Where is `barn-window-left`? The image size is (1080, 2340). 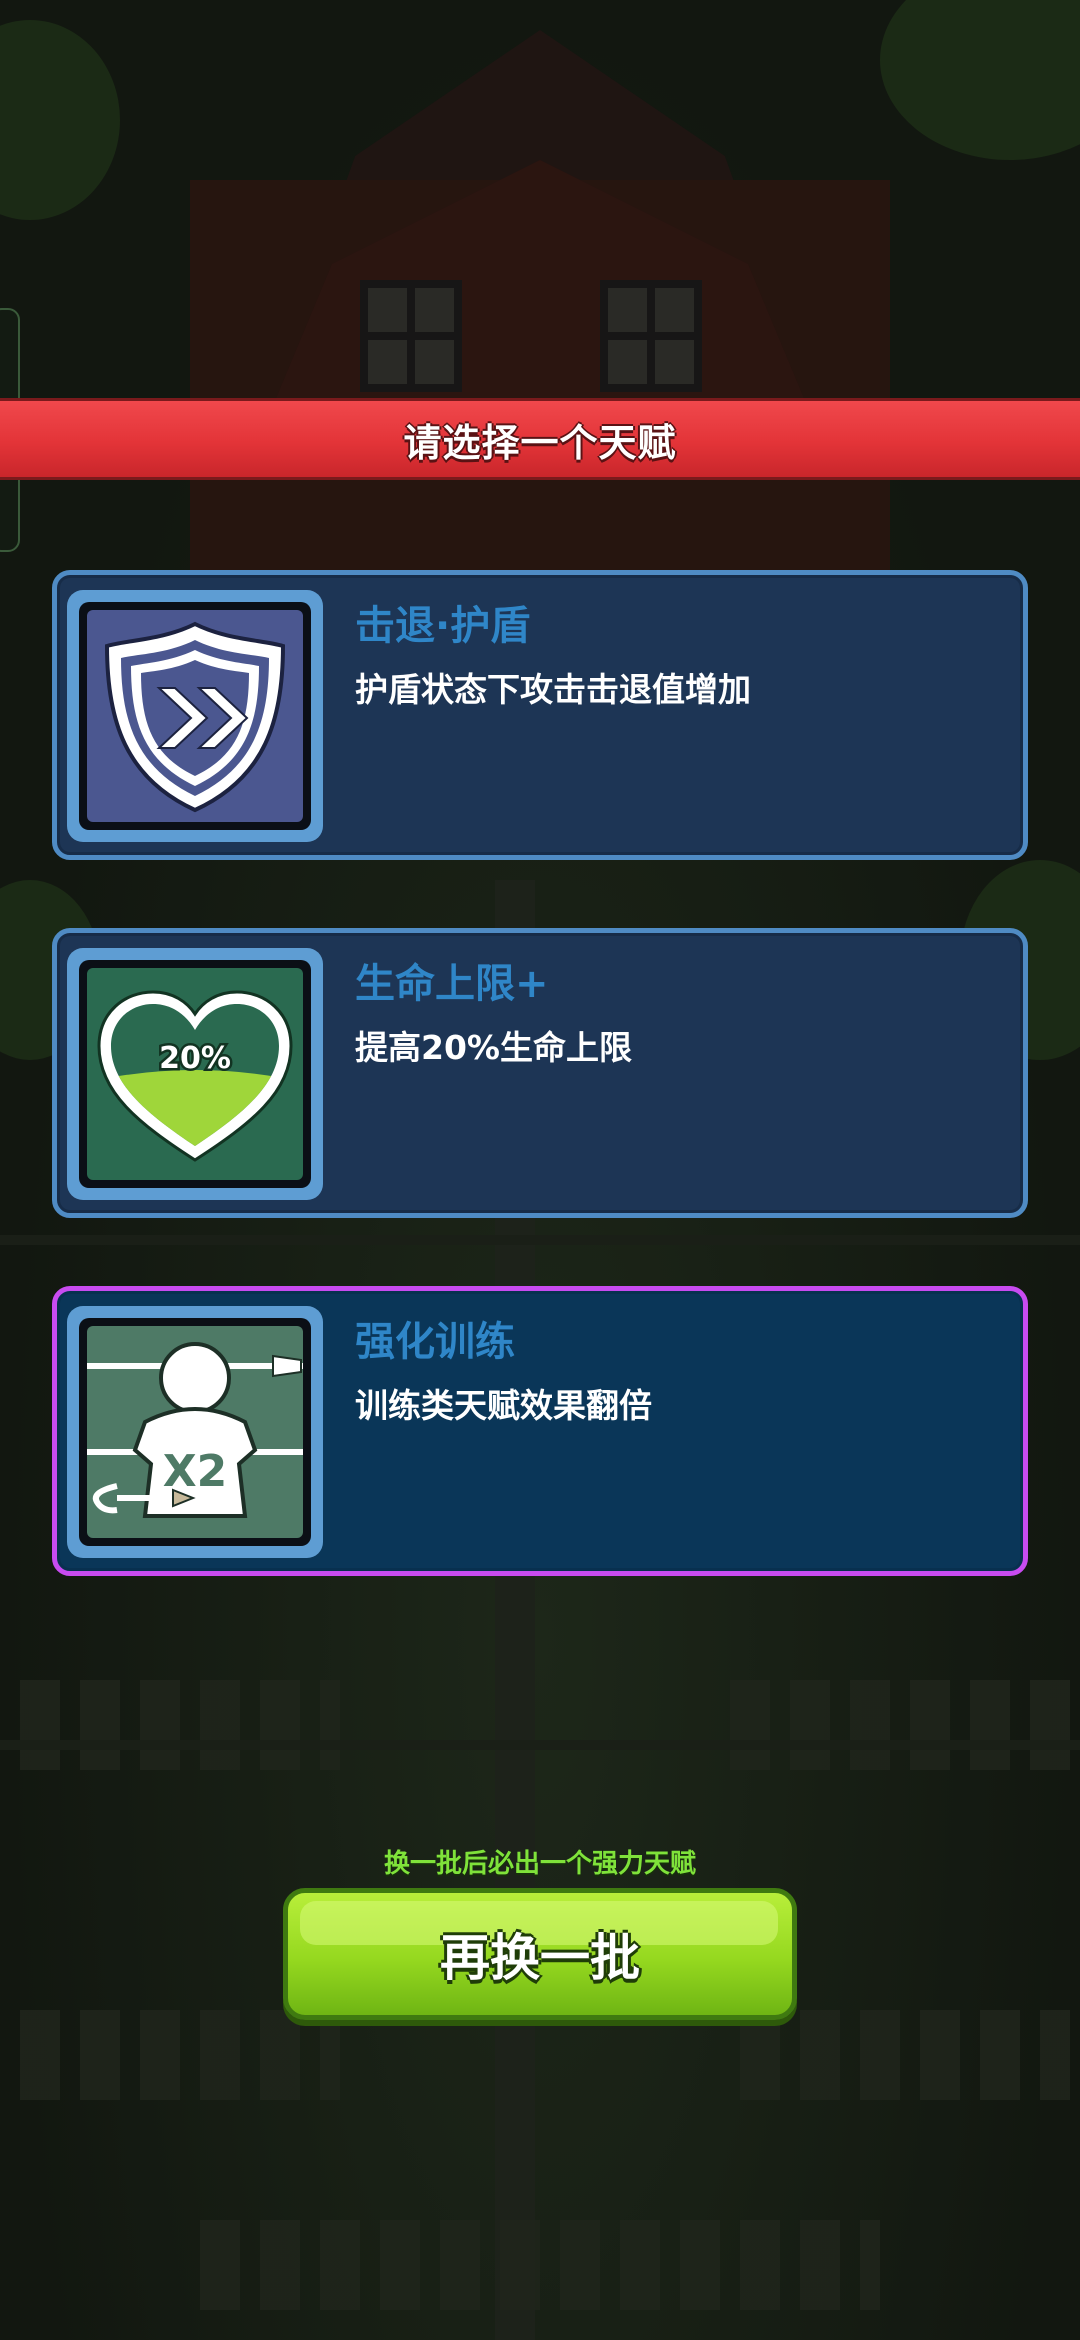
barn-window-left is located at coordinates (411, 336).